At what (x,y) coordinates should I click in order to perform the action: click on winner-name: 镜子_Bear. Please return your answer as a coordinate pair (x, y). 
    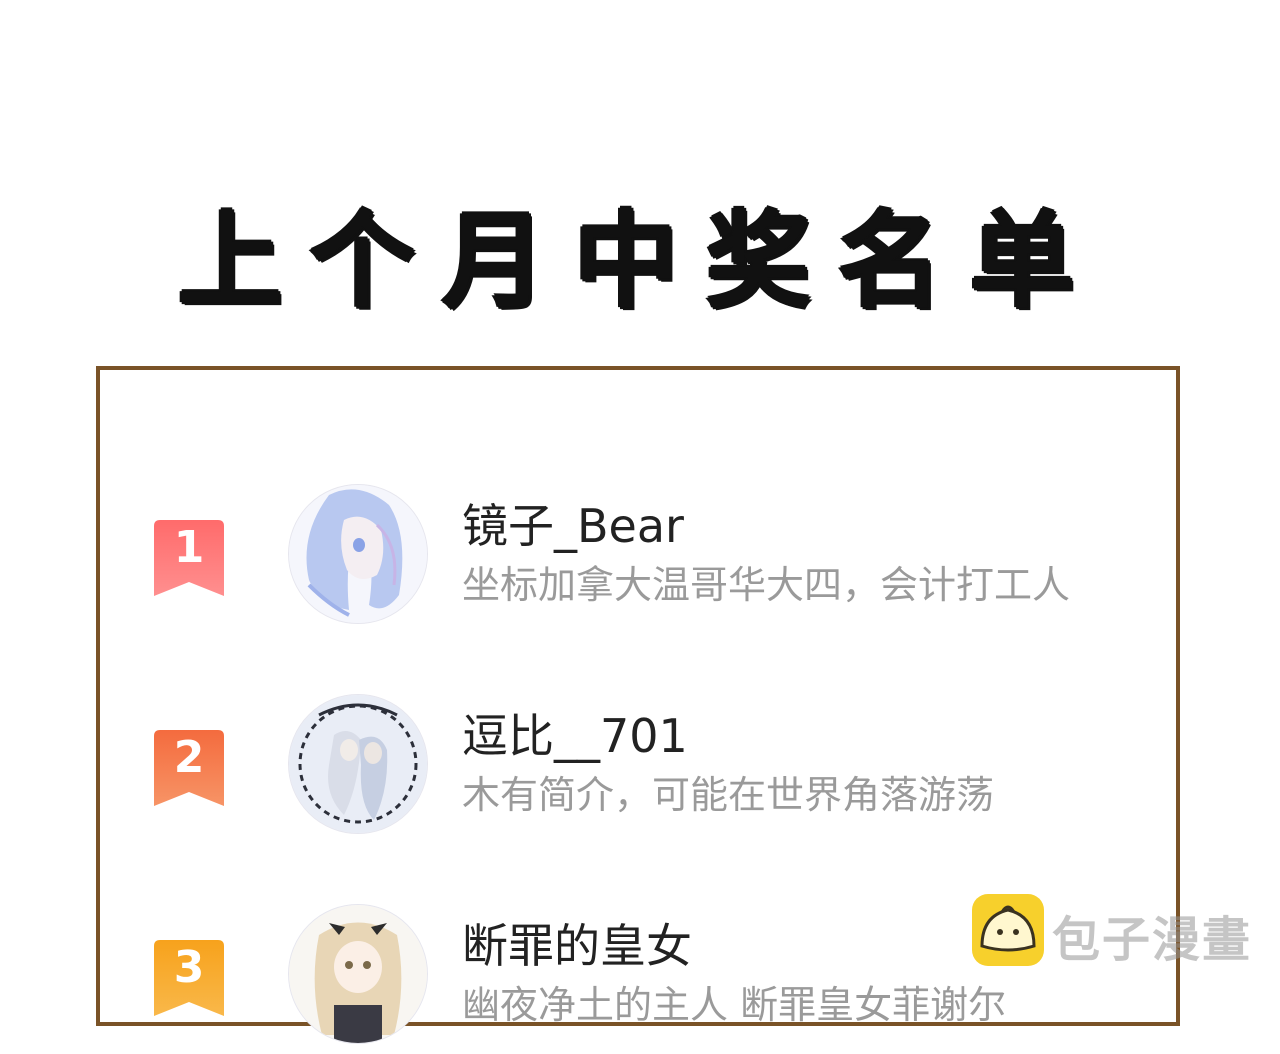
    Looking at the image, I should click on (573, 526).